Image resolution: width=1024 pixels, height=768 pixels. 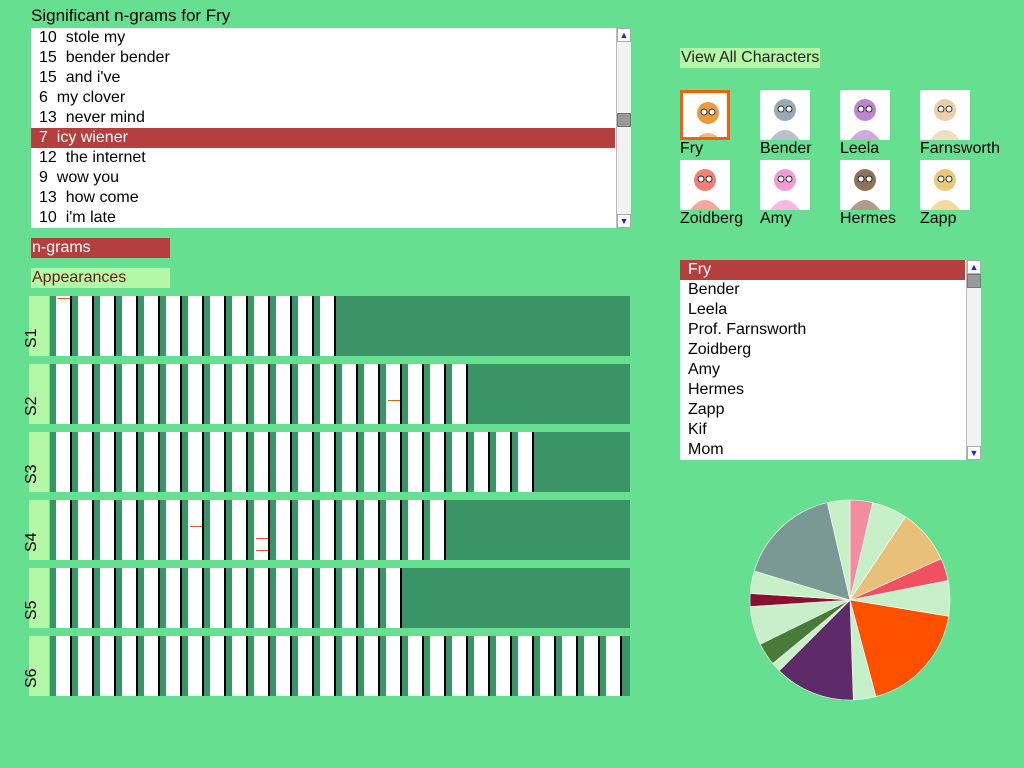 What do you see at coordinates (323, 178) in the screenshot?
I see `ngram-list-item: 9 wow you` at bounding box center [323, 178].